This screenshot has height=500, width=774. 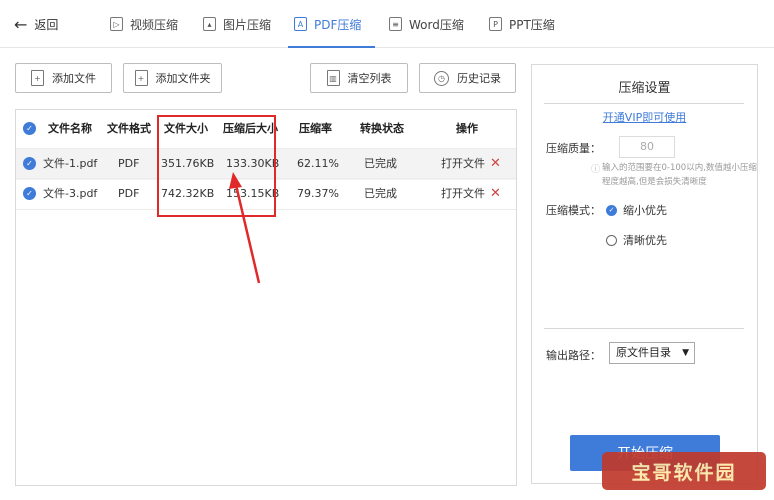 I want to click on tab-pdf: A PDF压缩, so click(x=331, y=24).